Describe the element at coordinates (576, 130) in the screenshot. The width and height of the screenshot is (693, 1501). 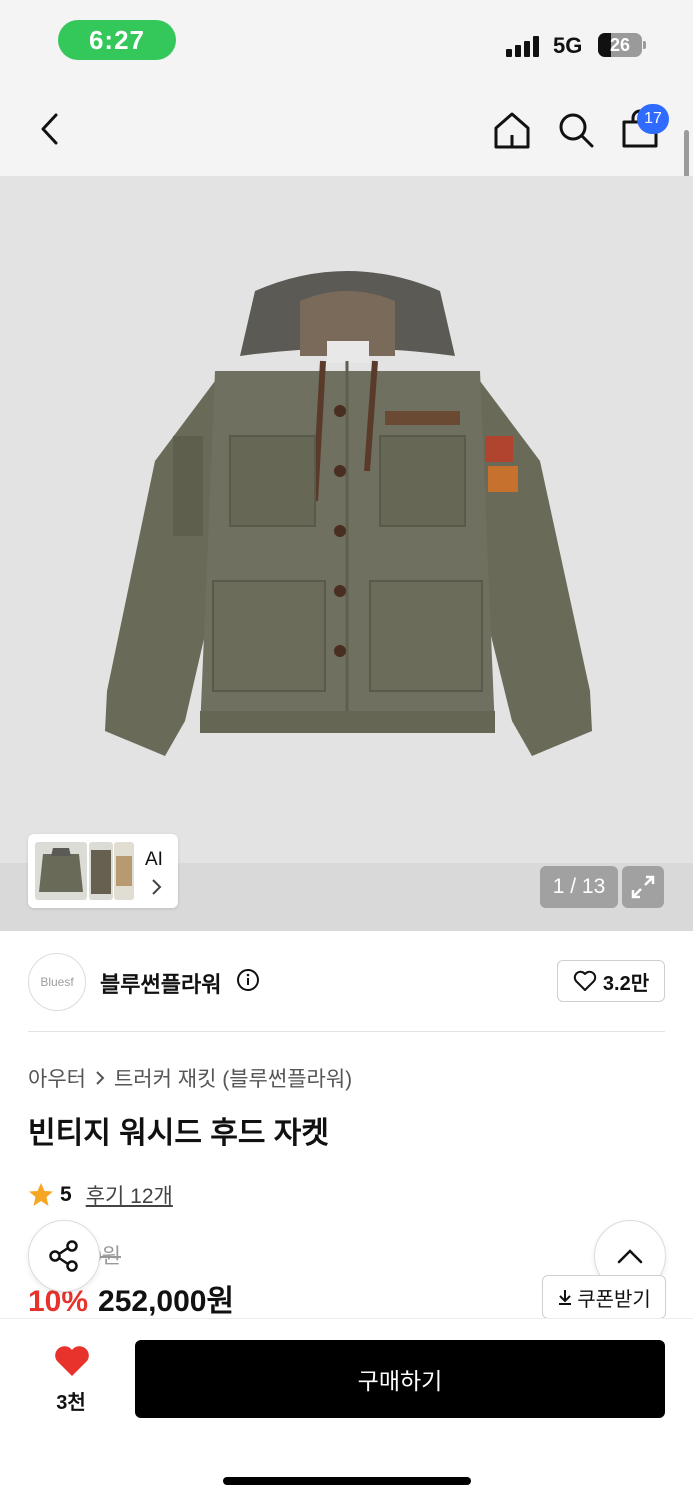
I see `search-icon` at that location.